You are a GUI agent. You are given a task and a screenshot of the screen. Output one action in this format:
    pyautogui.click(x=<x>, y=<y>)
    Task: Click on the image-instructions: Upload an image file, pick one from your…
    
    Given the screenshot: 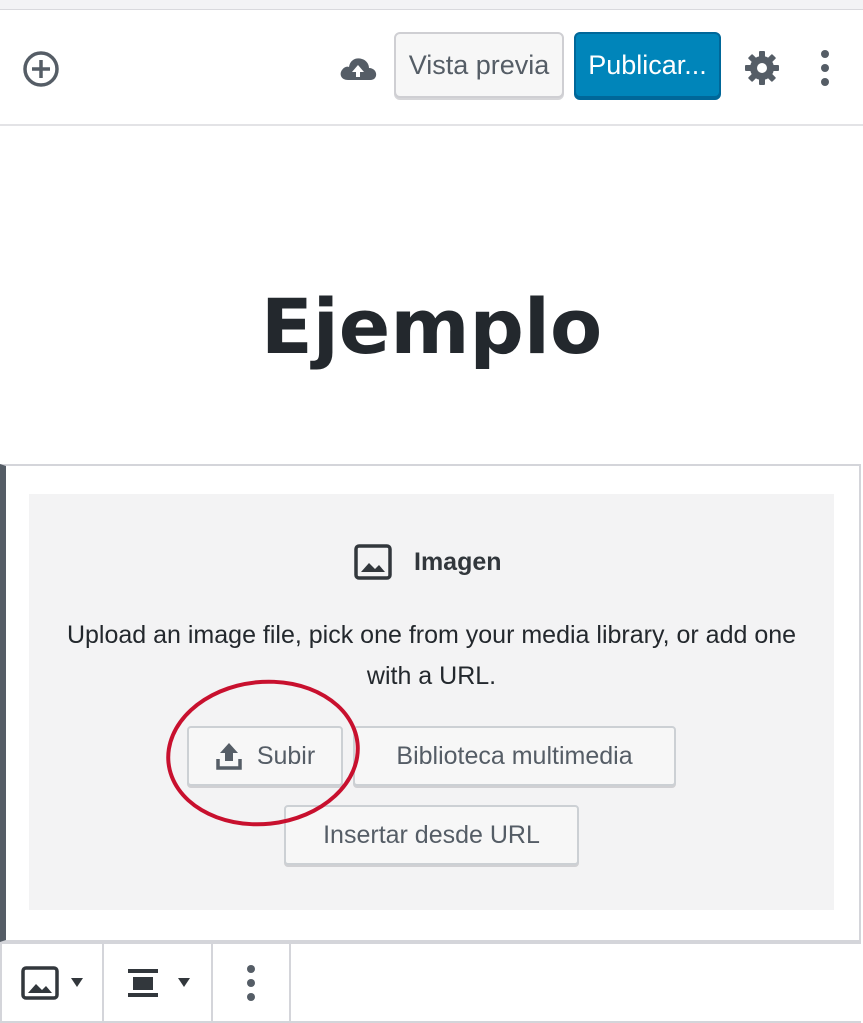 What is the action you would take?
    pyautogui.click(x=431, y=655)
    